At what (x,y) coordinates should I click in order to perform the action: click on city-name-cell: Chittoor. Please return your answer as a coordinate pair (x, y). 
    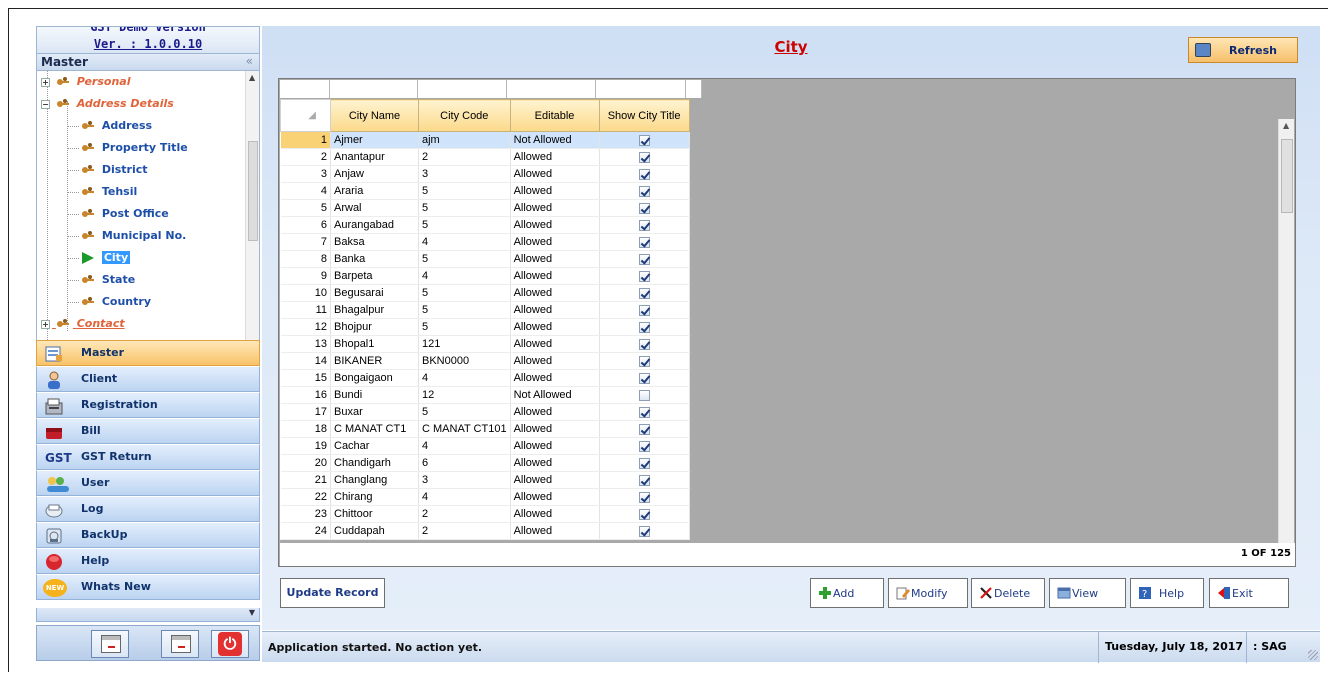
    Looking at the image, I should click on (374, 514).